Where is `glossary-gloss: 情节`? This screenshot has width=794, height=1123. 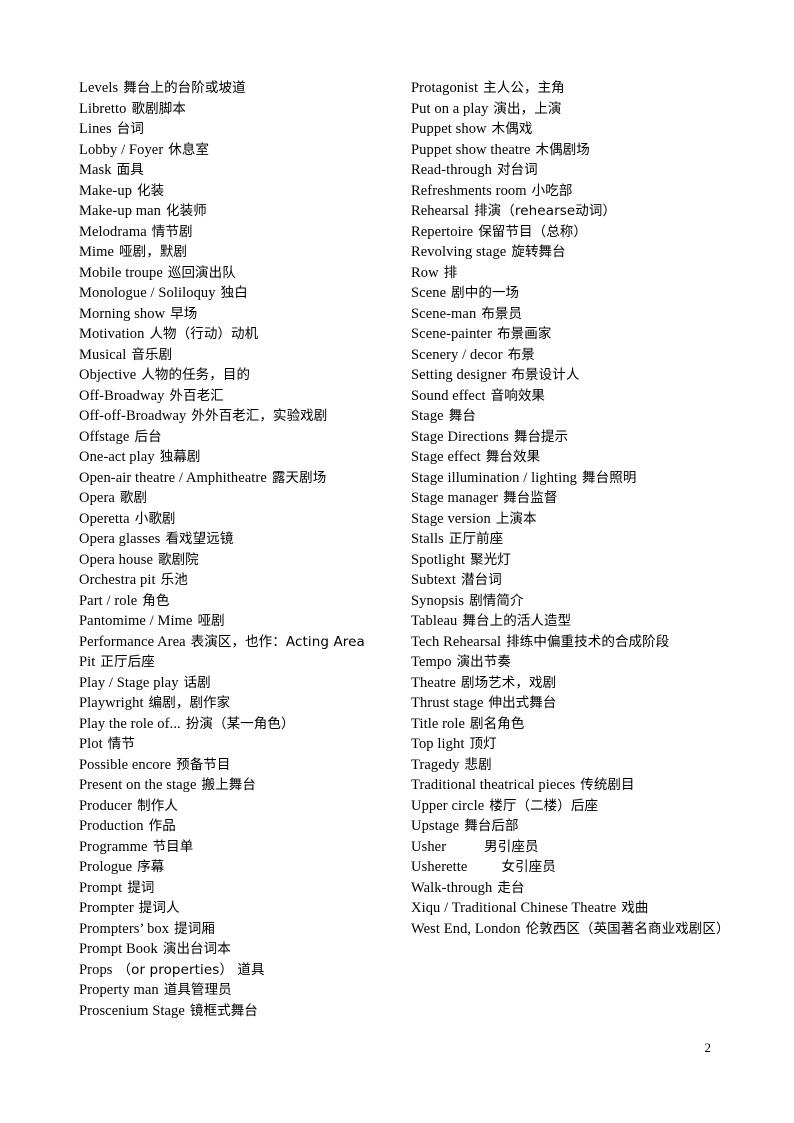
glossary-gloss: 情节 is located at coordinates (121, 744).